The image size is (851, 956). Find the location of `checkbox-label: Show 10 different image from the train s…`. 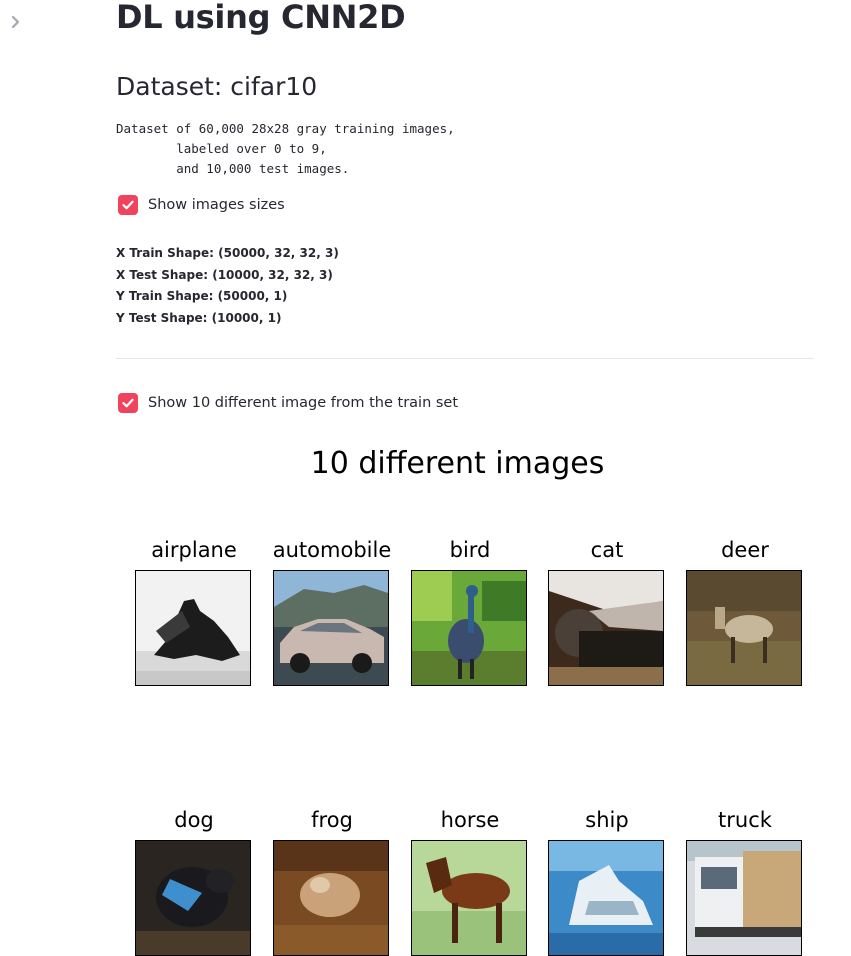

checkbox-label: Show 10 different image from the train s… is located at coordinates (303, 403).